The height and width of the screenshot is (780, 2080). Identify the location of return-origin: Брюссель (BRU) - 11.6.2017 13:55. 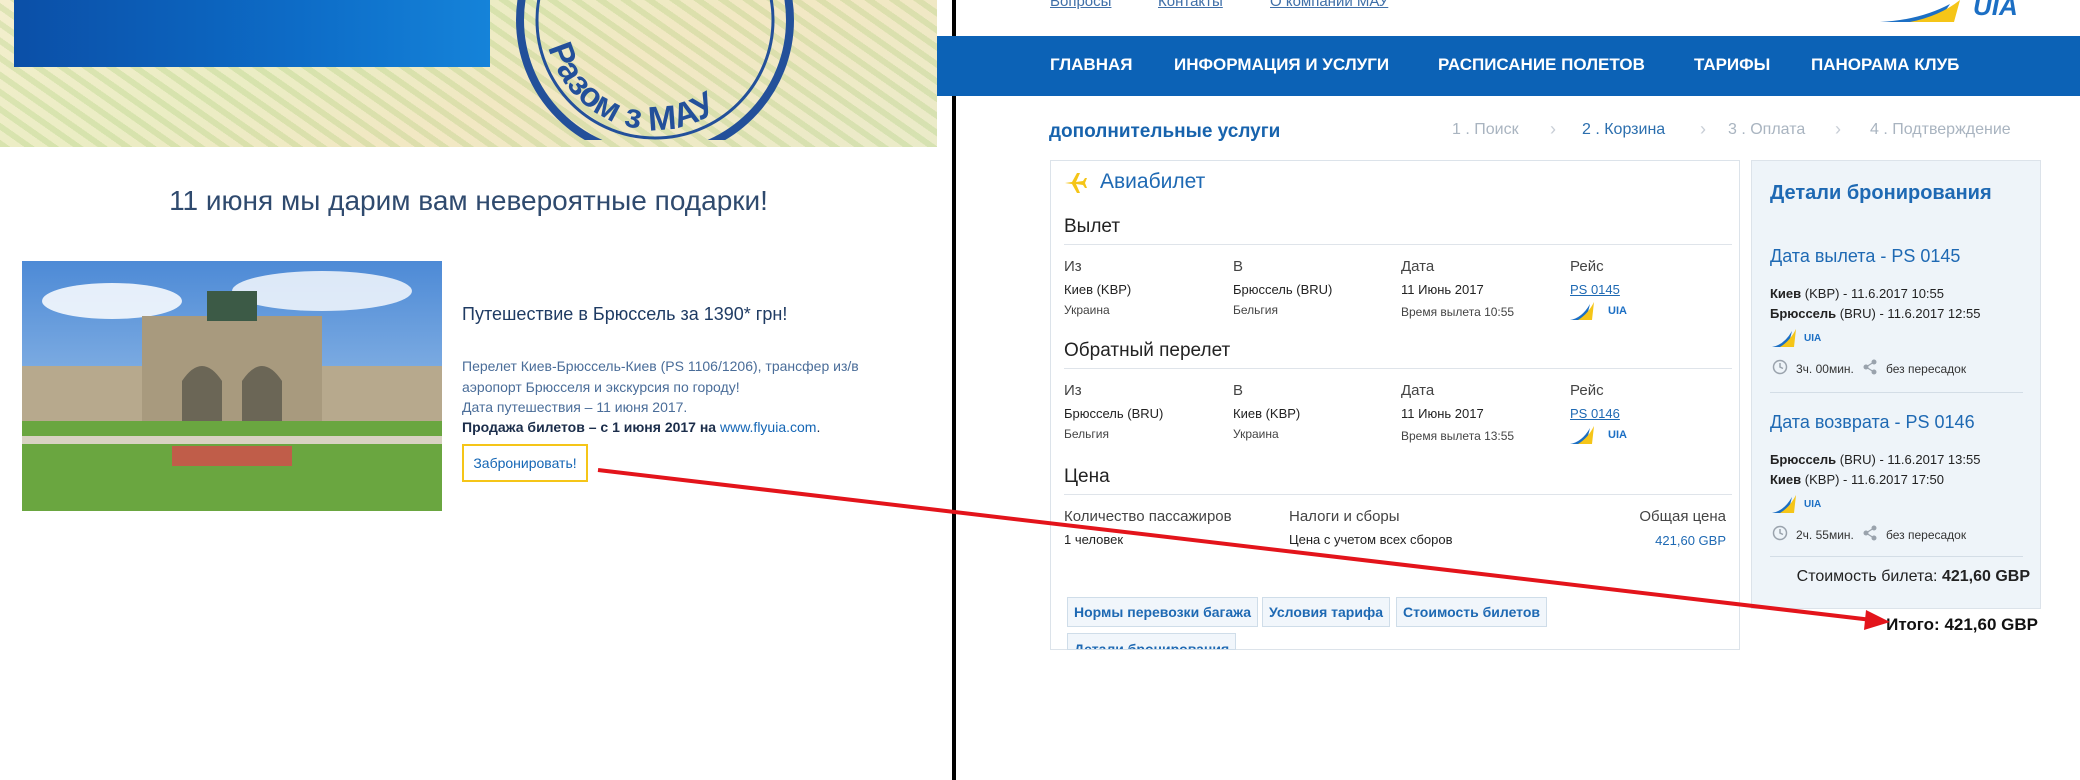
(1875, 459).